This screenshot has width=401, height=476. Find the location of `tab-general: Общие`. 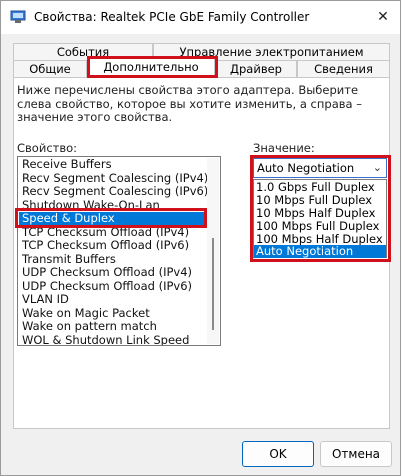

tab-general: Общие is located at coordinates (50, 68).